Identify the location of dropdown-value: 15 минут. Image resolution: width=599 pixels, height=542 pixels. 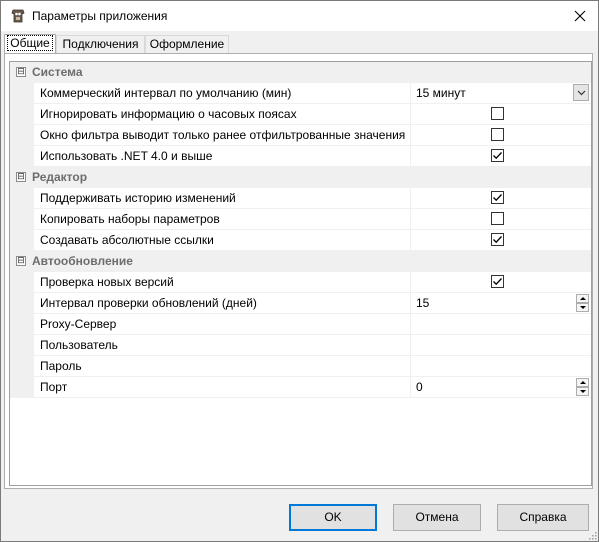
(441, 93).